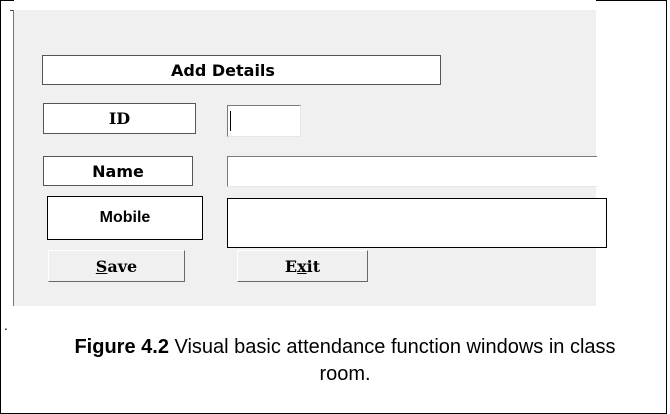 The image size is (670, 414). Describe the element at coordinates (118, 171) in the screenshot. I see `name-label: Name` at that location.